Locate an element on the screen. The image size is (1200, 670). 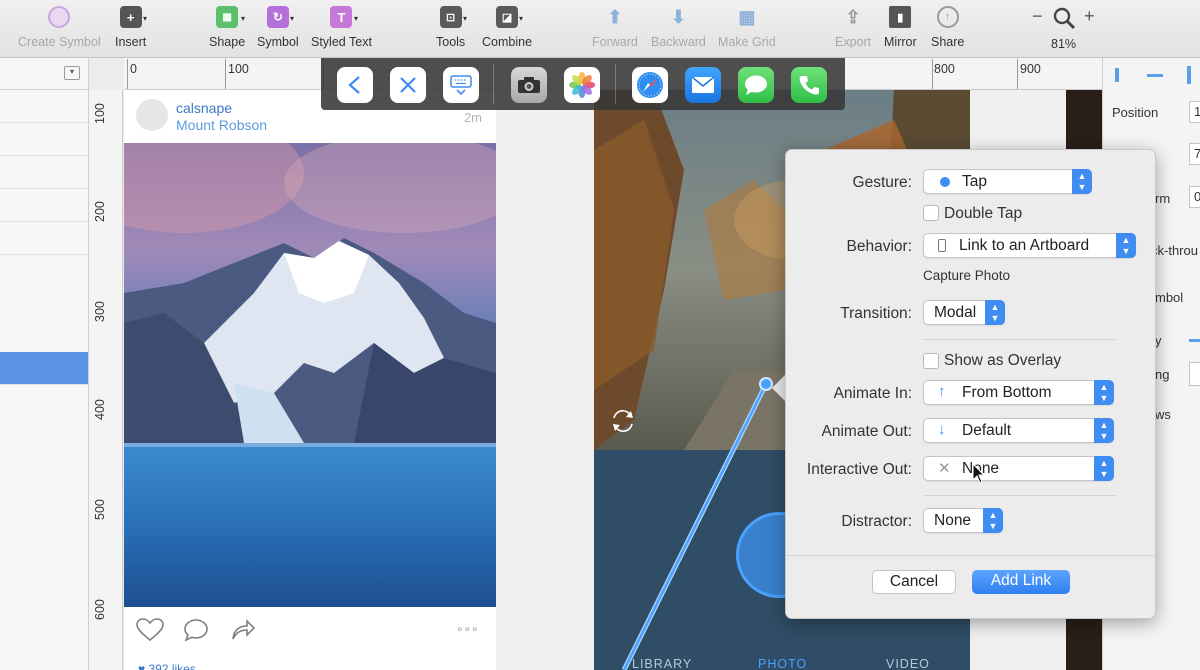
ruler-label: 200 is located at coordinates (100, 211).